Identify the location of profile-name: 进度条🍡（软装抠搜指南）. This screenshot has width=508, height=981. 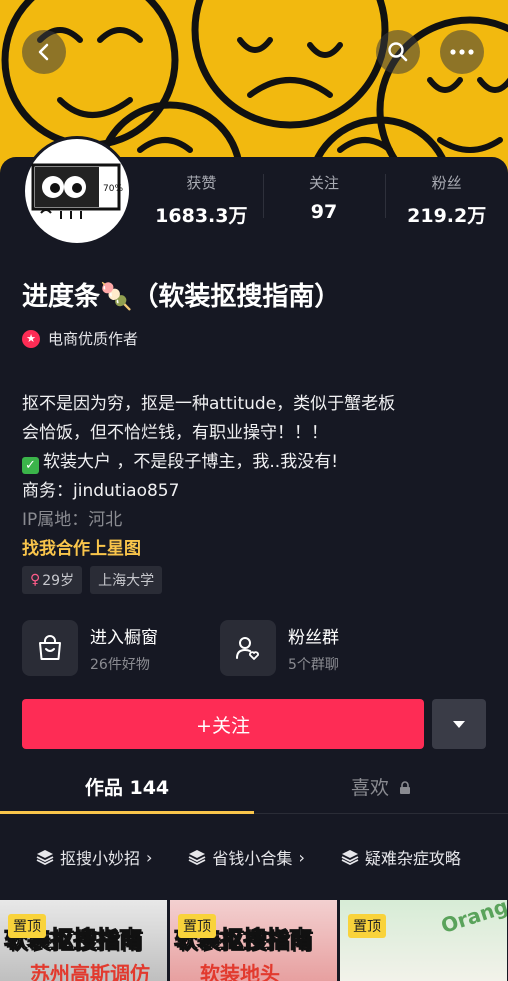
(181, 297).